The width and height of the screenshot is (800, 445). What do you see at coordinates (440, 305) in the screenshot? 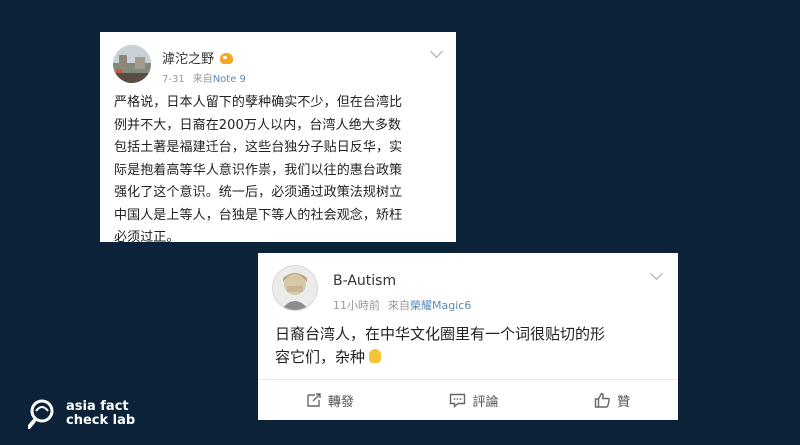
I see `source-device-link: 榮耀Magic6` at bounding box center [440, 305].